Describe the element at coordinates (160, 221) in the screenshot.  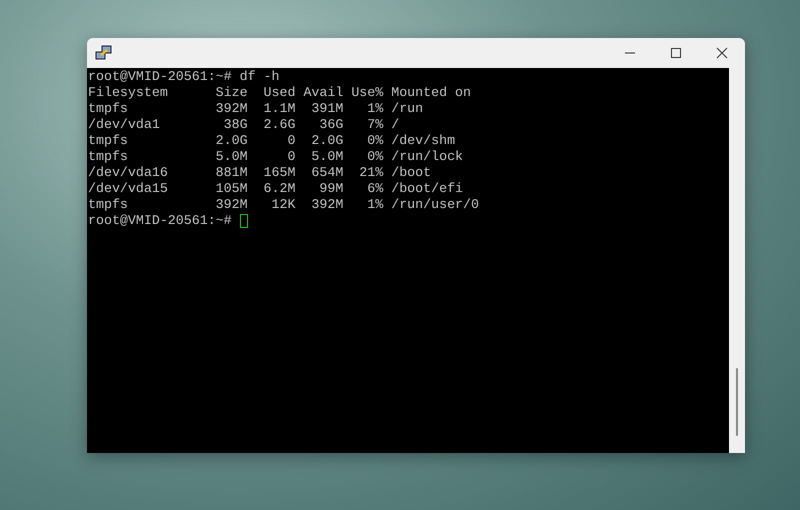
I see `shell-prompt: root@VMID-20561:~#` at that location.